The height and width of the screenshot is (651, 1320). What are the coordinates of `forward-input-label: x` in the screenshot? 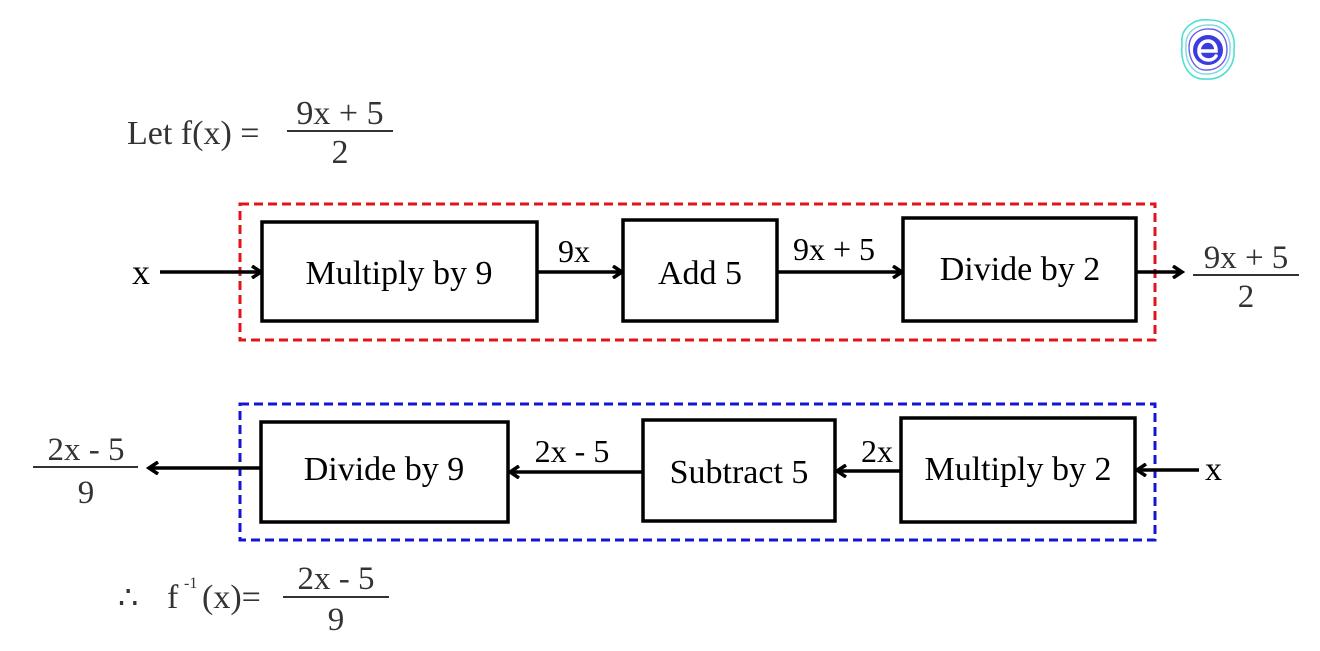 It's located at (141, 272).